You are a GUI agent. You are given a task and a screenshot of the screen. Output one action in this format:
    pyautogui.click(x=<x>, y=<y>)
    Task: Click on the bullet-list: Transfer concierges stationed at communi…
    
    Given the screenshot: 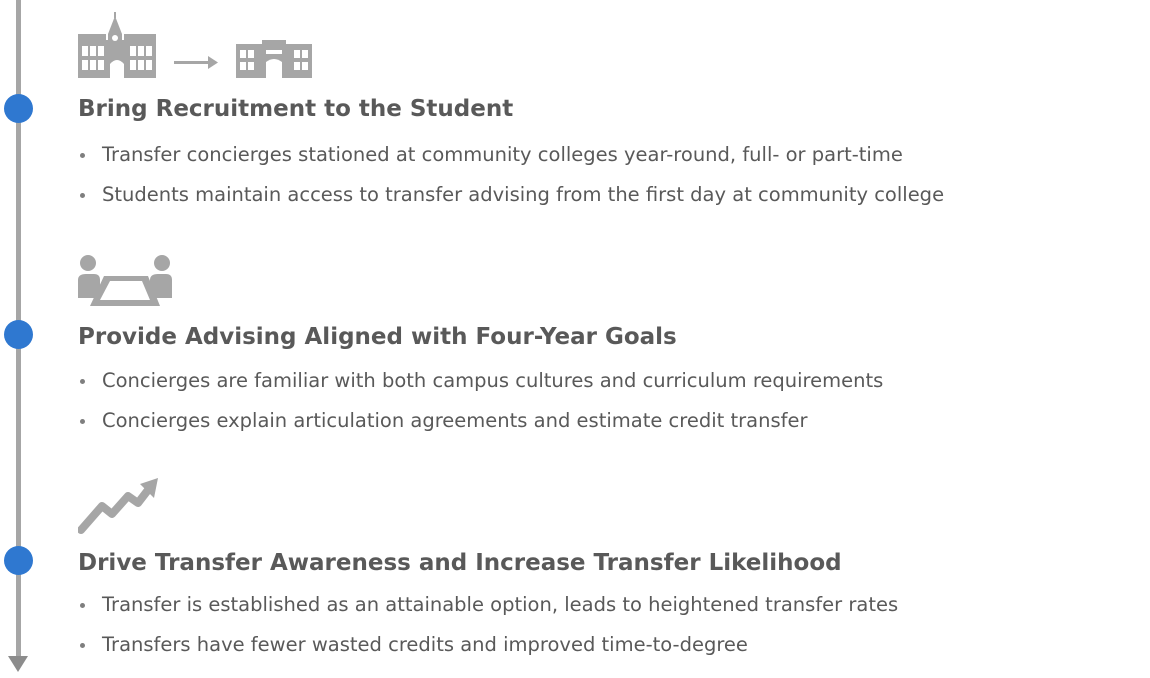 What is the action you would take?
    pyautogui.click(x=511, y=180)
    